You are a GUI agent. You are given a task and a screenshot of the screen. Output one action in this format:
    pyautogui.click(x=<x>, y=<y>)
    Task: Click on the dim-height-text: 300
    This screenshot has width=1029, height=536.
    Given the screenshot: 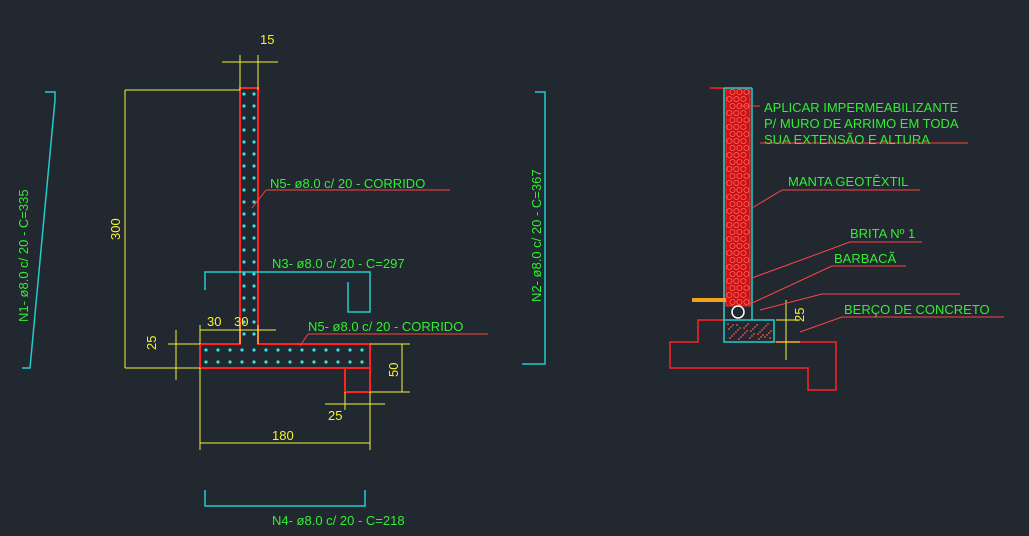 What is the action you would take?
    pyautogui.click(x=115, y=229)
    